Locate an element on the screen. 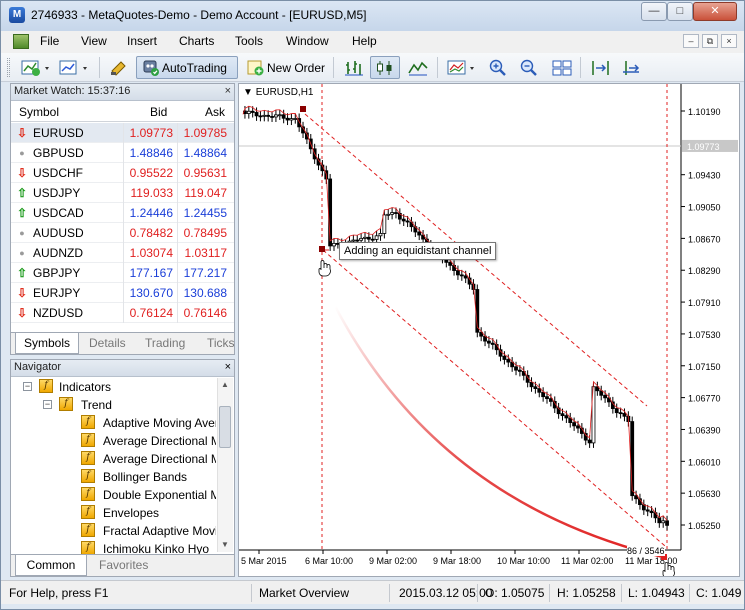 The height and width of the screenshot is (610, 745). auto-scroll-button is located at coordinates (632, 67).